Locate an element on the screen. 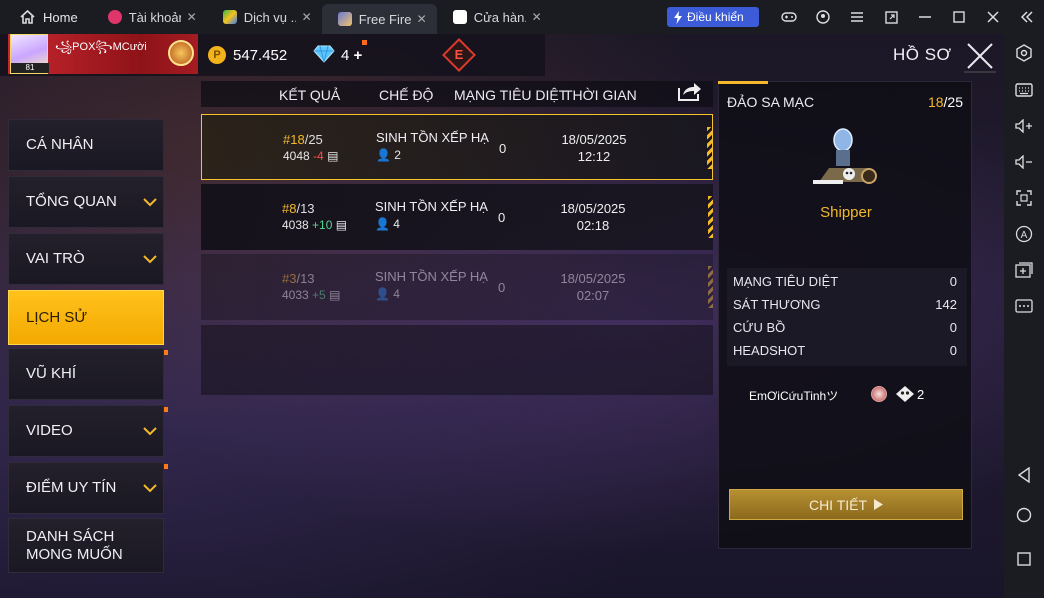  maximize-icon is located at coordinates (959, 17).